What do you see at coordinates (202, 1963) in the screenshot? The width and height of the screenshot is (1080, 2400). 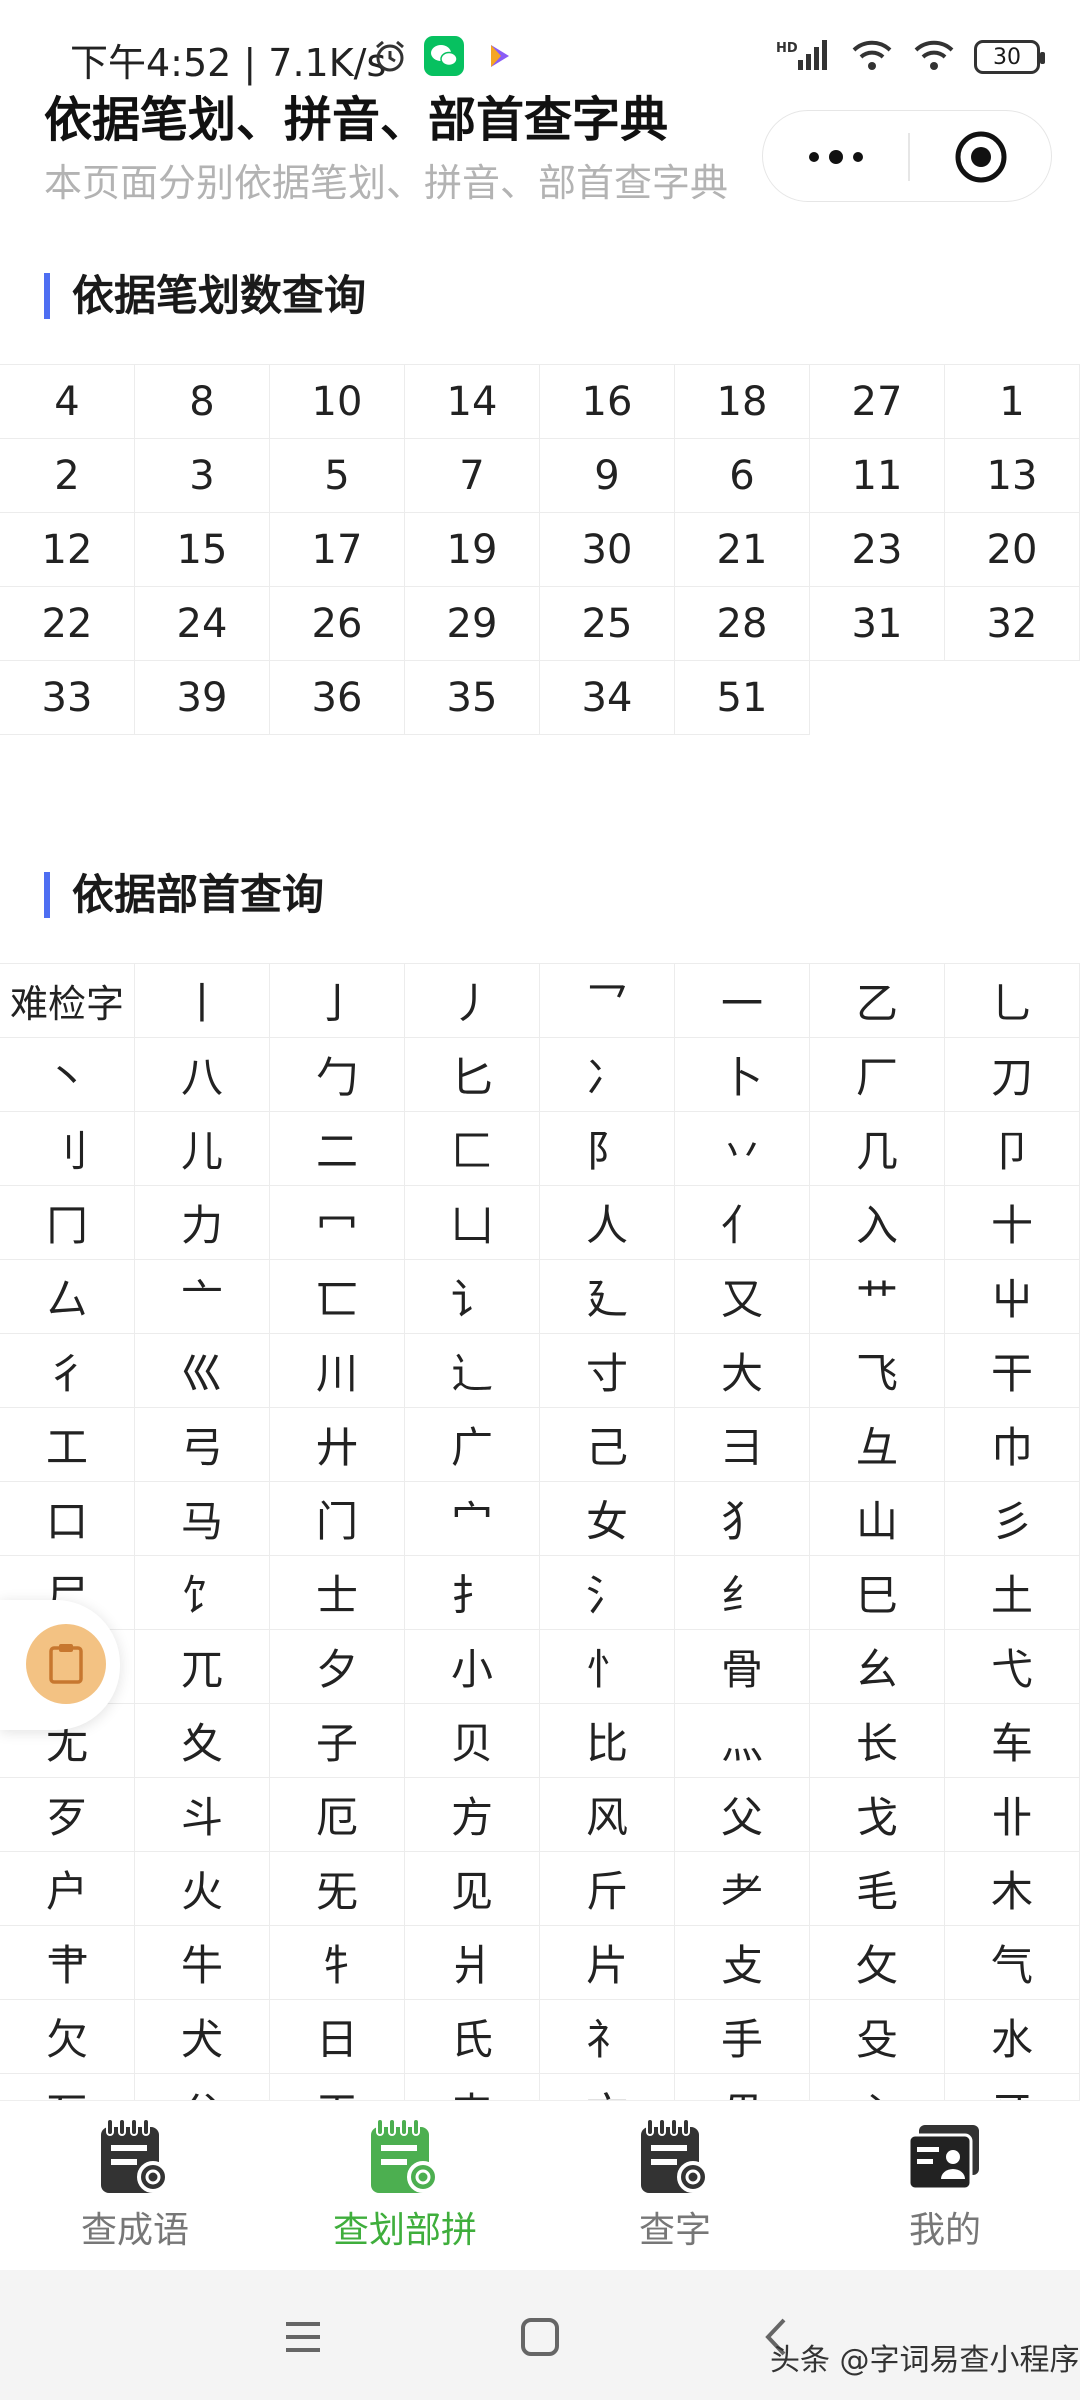 I see `radical-cell: 牛` at bounding box center [202, 1963].